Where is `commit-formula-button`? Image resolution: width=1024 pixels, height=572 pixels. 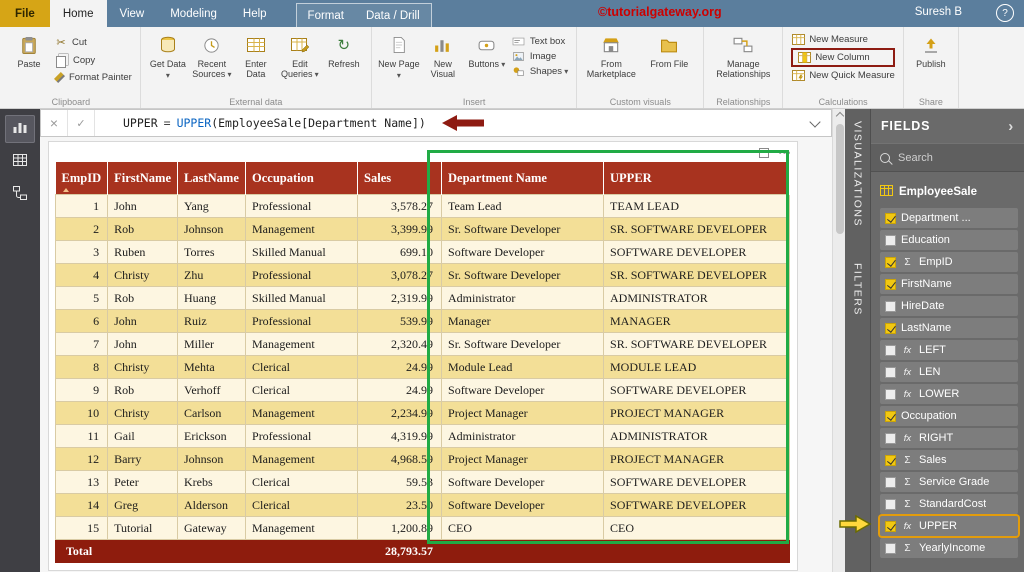 commit-formula-button is located at coordinates (81, 123).